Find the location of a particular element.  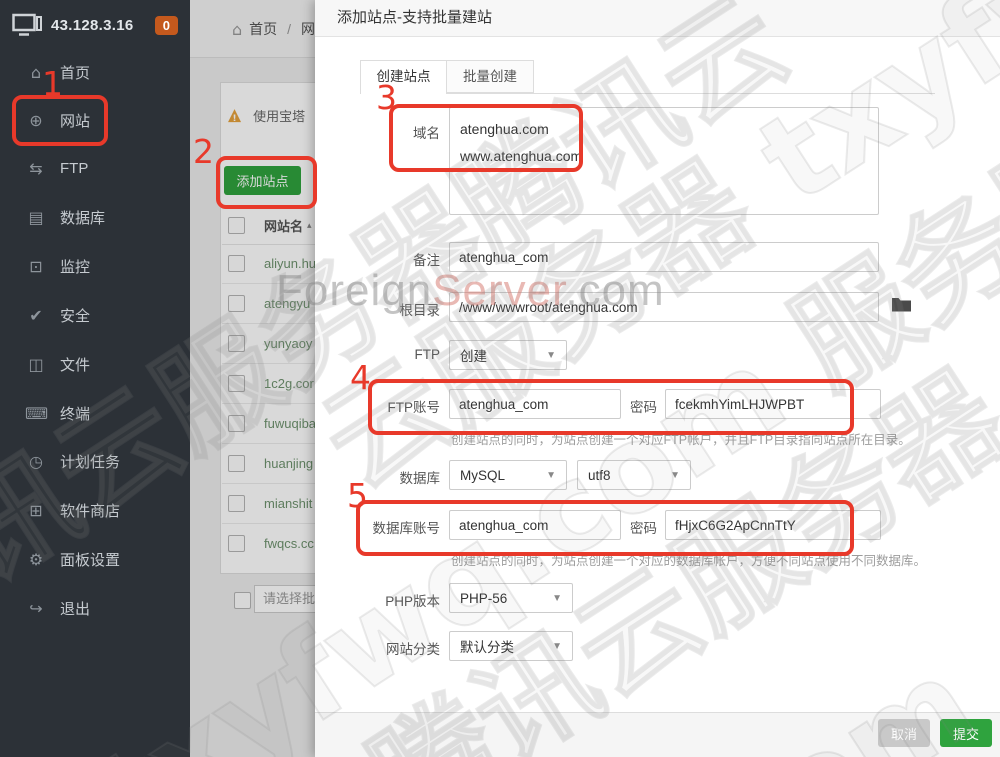

cancel-button: 取消 is located at coordinates (904, 733).